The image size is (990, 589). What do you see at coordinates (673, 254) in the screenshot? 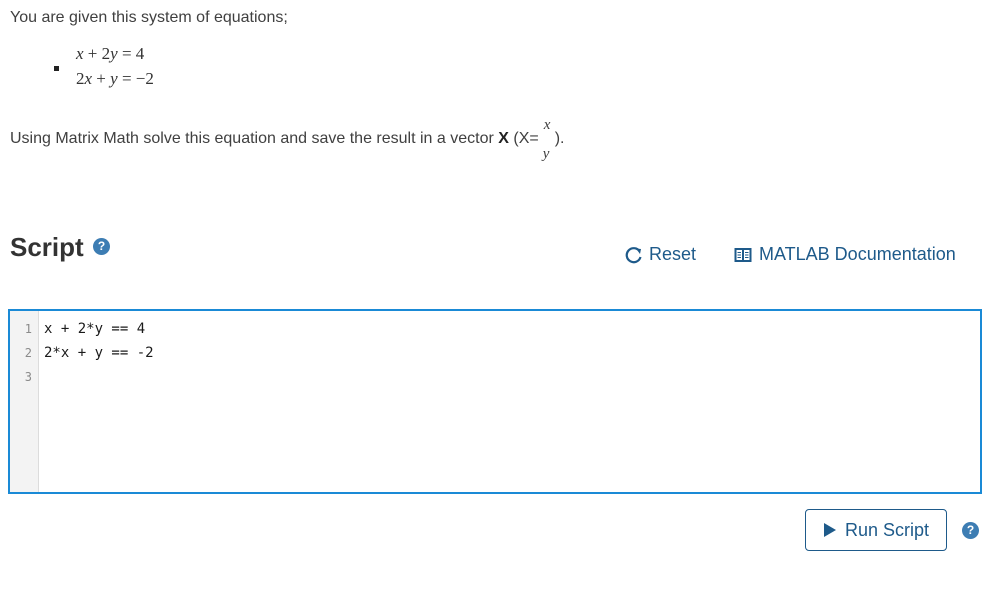
I see `reset-label: Reset` at bounding box center [673, 254].